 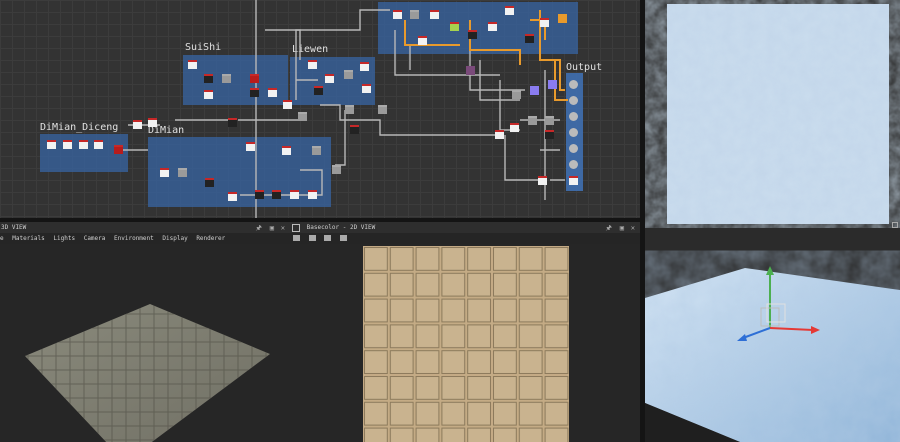 What do you see at coordinates (14, 227) in the screenshot?
I see `3d-view-title: 3D VIEW` at bounding box center [14, 227].